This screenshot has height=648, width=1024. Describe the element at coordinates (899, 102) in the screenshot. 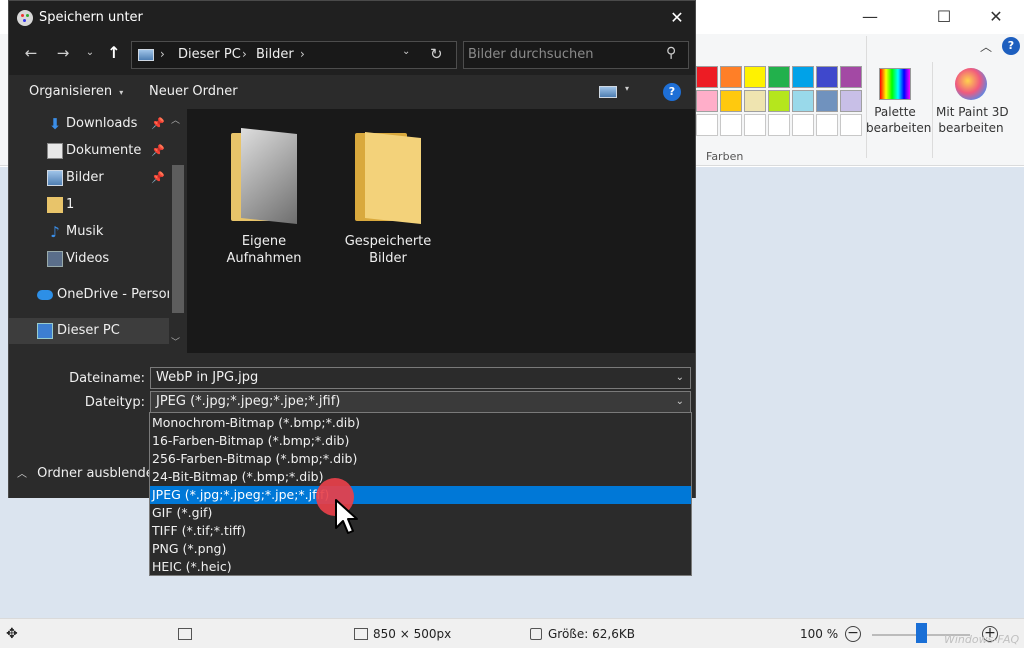

I see `edit-colors-button: Palette bearbeiten` at that location.